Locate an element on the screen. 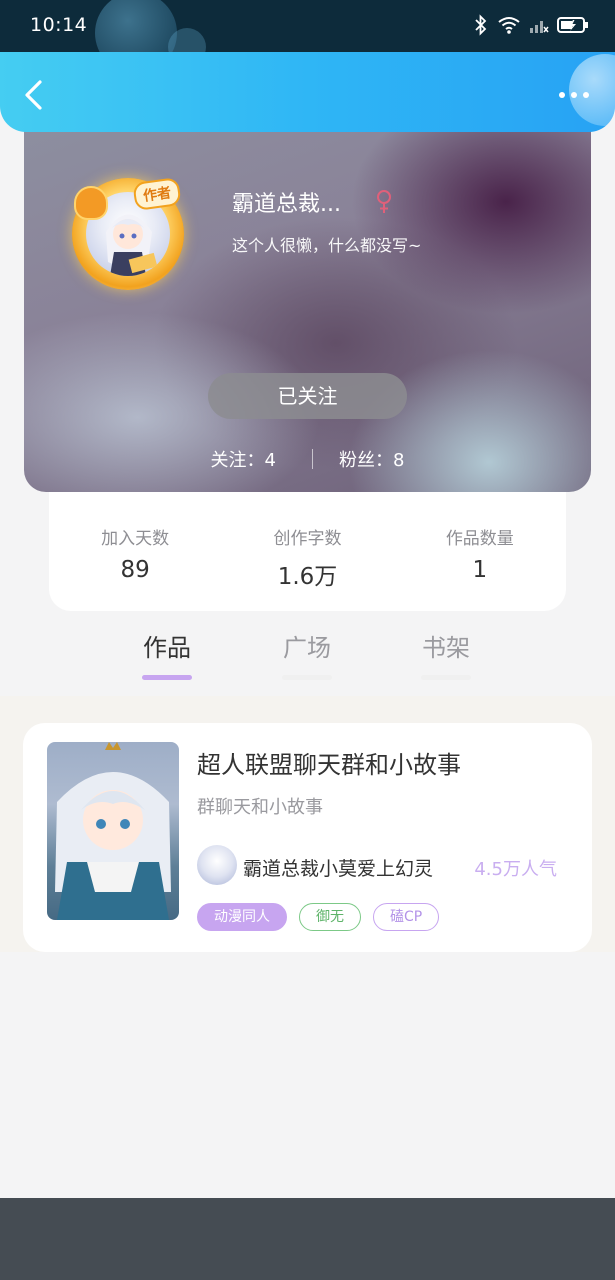 The height and width of the screenshot is (1280, 615). tag-chip: 磕CP is located at coordinates (406, 917).